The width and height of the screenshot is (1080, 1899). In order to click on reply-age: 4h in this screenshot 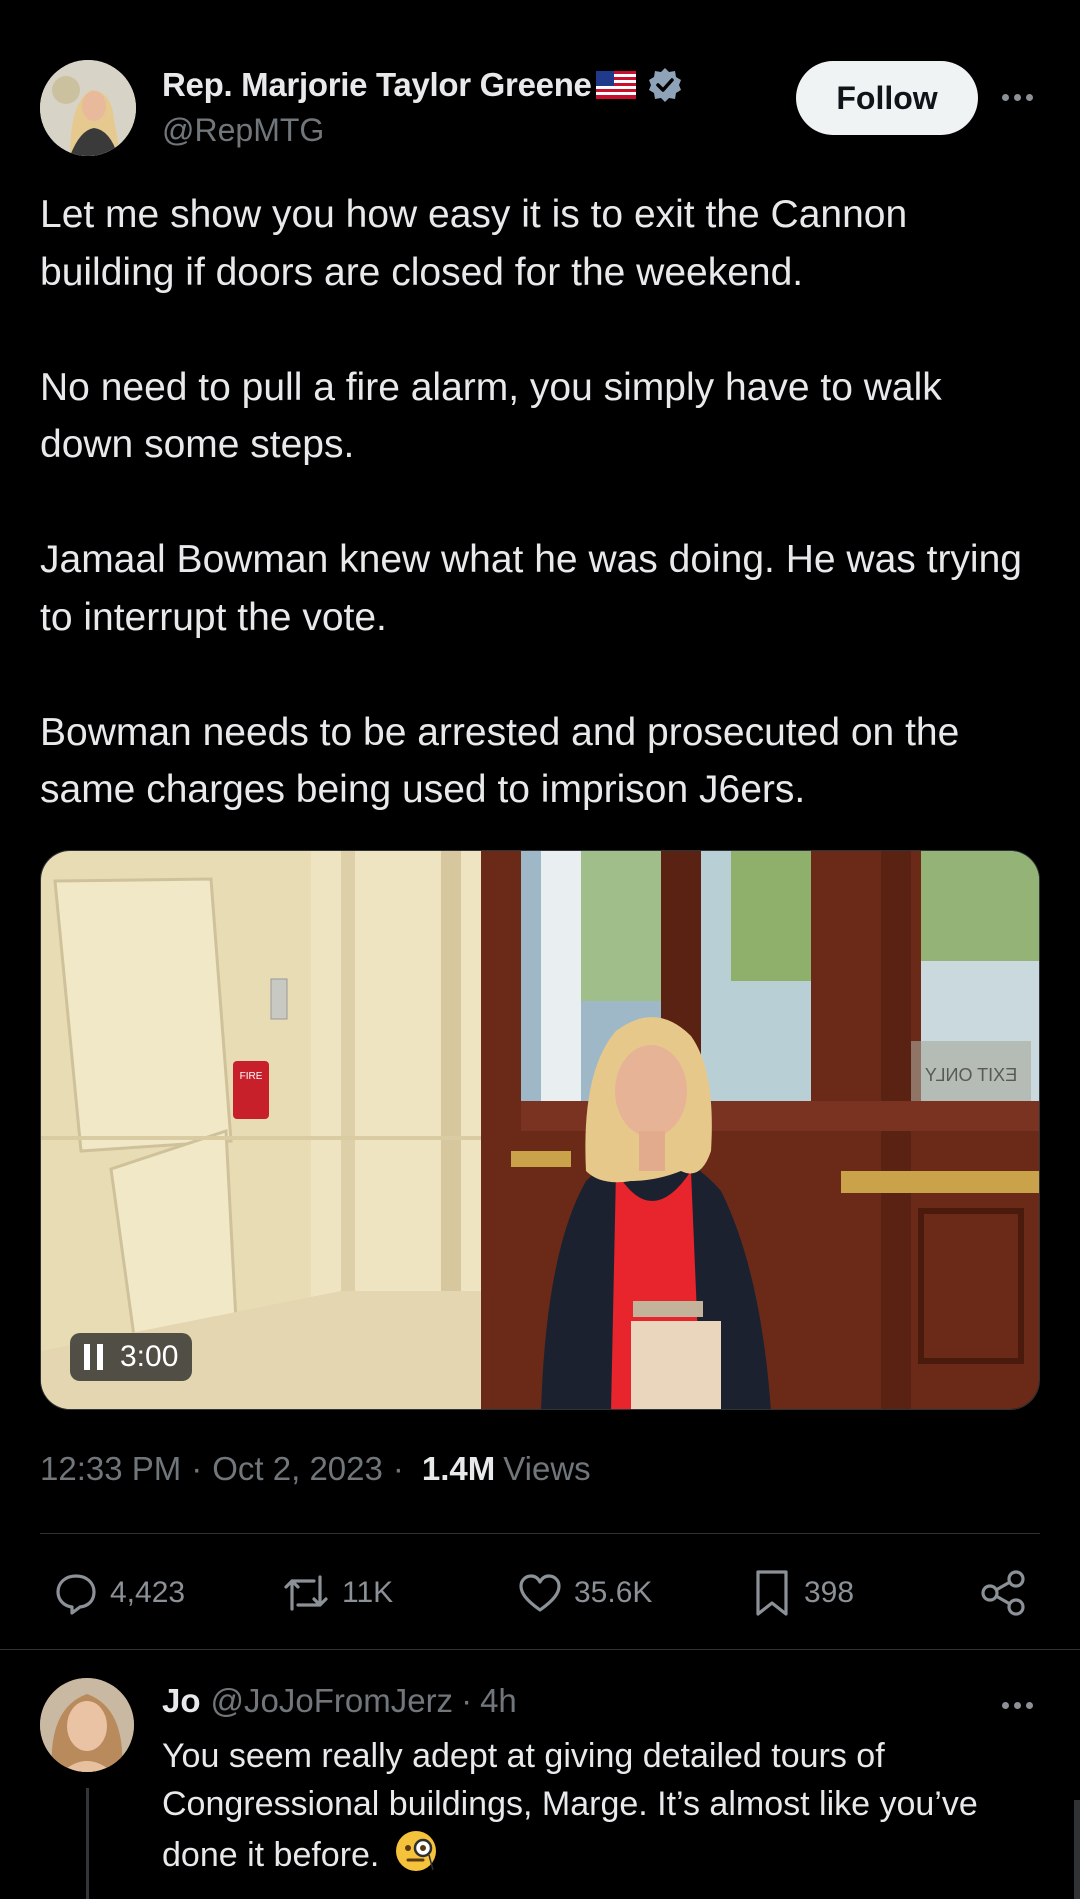, I will do `click(498, 1701)`.